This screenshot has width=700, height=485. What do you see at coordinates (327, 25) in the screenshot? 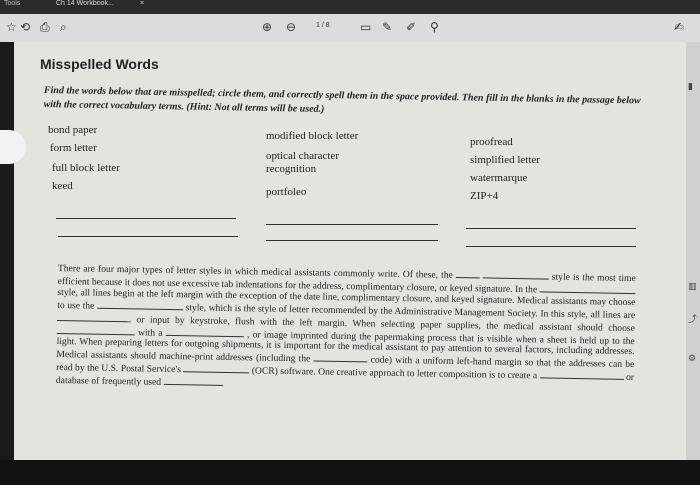
I see `page-total: 8` at bounding box center [327, 25].